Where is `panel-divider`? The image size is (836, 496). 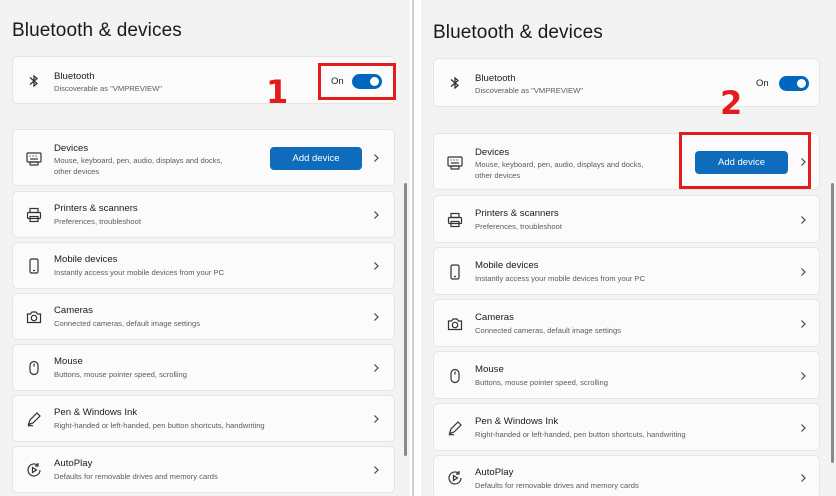 panel-divider is located at coordinates (415, 248).